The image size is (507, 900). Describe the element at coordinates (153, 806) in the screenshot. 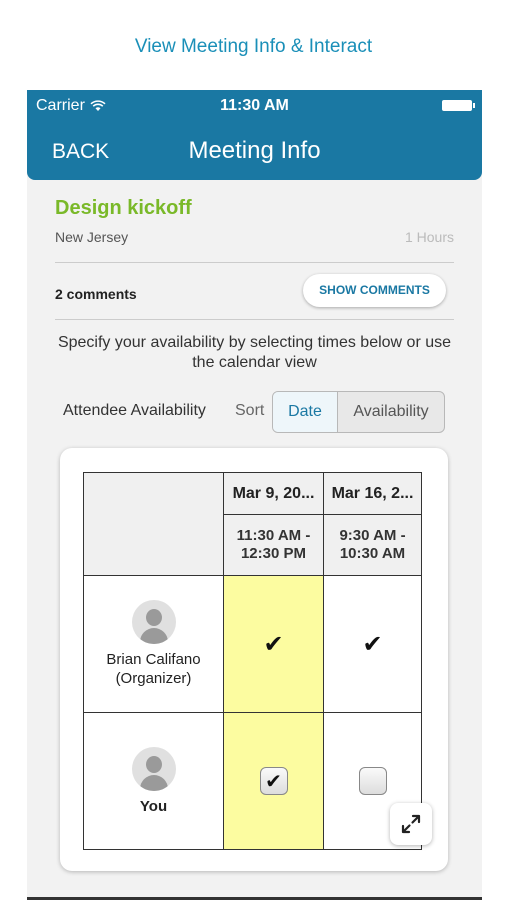

I see `attendee-name: You` at that location.